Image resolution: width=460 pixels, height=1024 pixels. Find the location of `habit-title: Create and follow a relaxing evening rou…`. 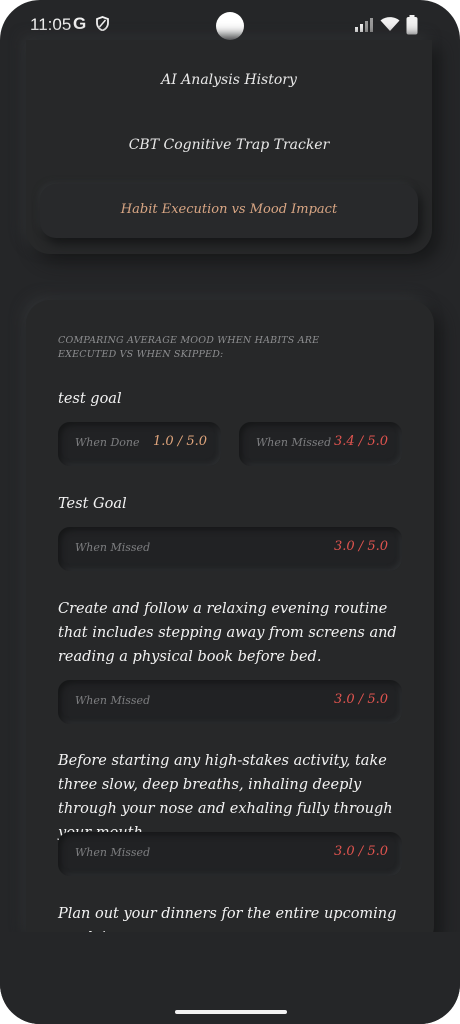

habit-title: Create and follow a relaxing evening rou… is located at coordinates (227, 633).